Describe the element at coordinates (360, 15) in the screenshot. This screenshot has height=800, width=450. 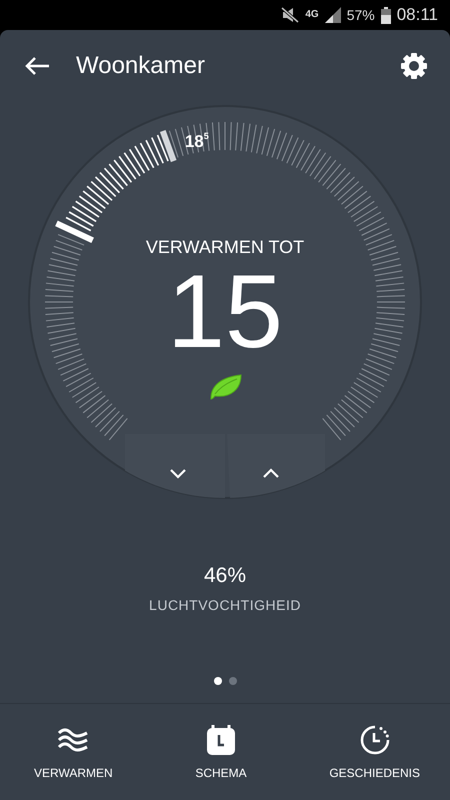
I see `battery-level: 57%` at that location.